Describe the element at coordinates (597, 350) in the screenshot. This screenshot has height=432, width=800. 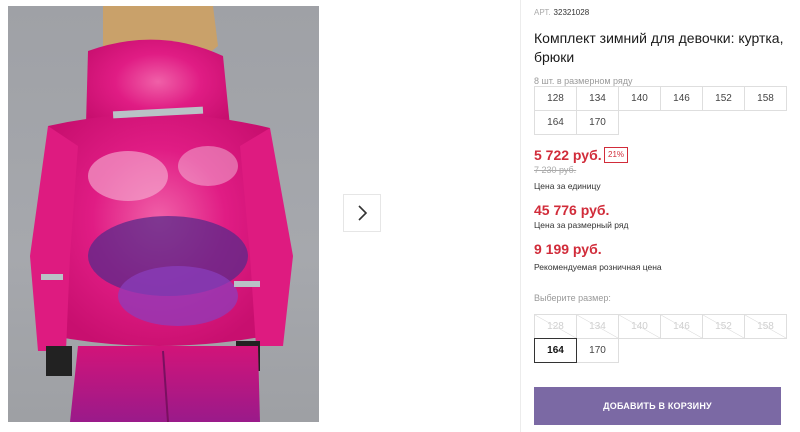
I see `size-option: 170` at that location.